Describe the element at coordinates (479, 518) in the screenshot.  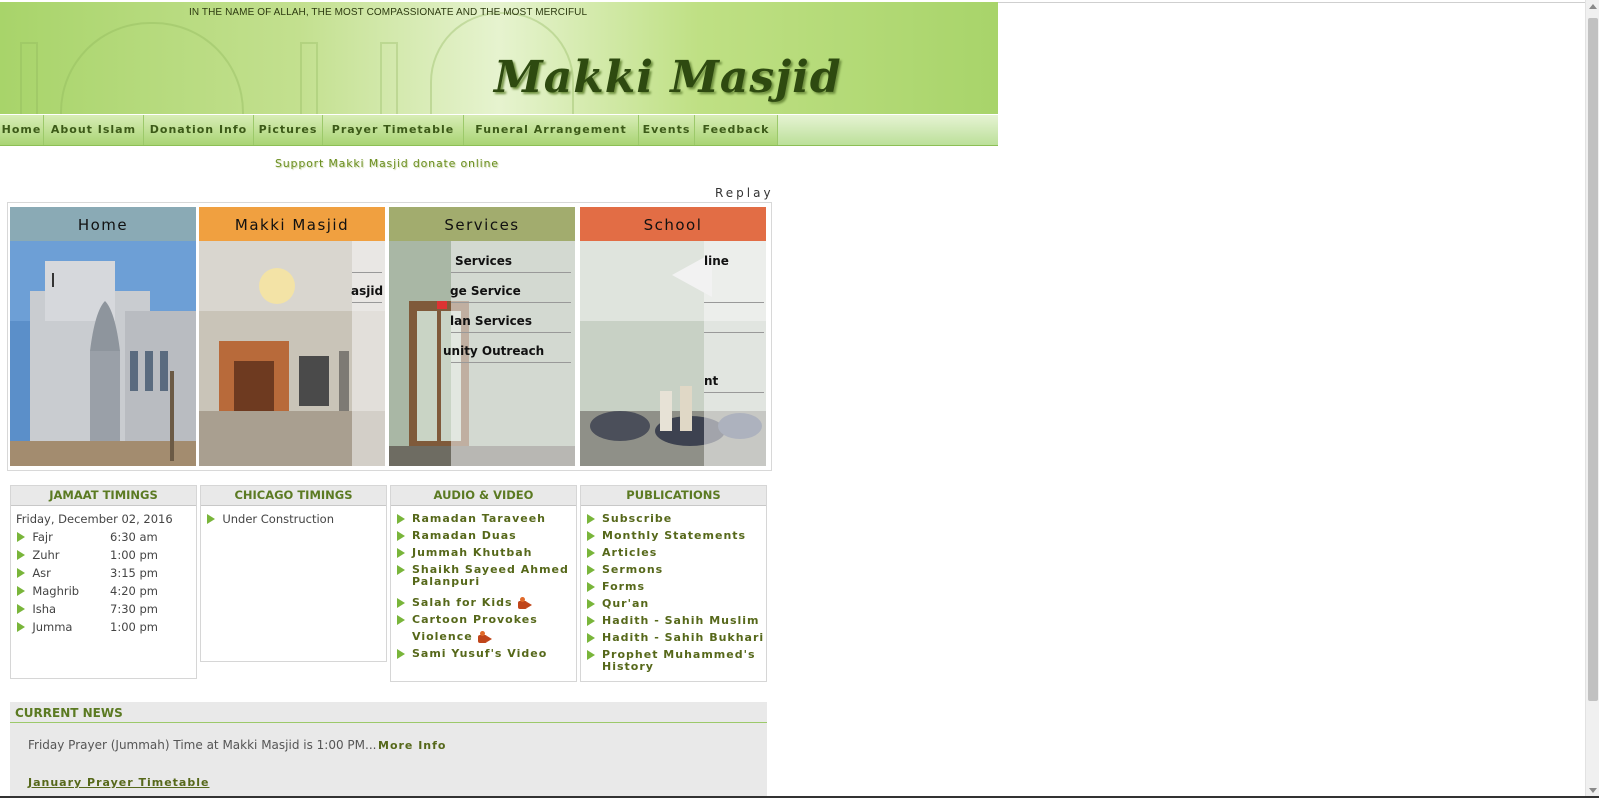
I see `link-label: Ramadan Taraveeh` at that location.